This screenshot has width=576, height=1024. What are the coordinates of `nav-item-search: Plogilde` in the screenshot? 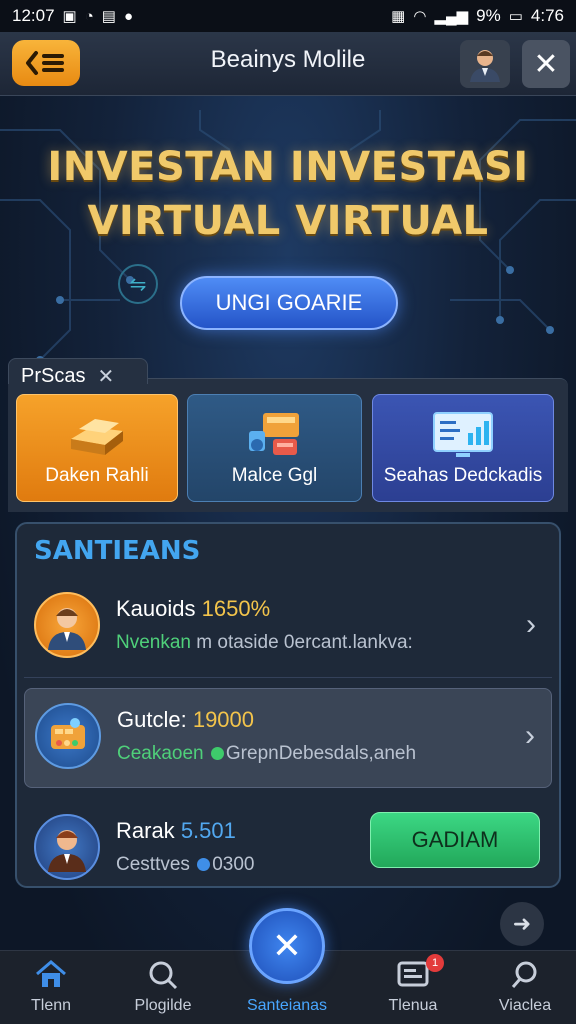 It's located at (163, 987).